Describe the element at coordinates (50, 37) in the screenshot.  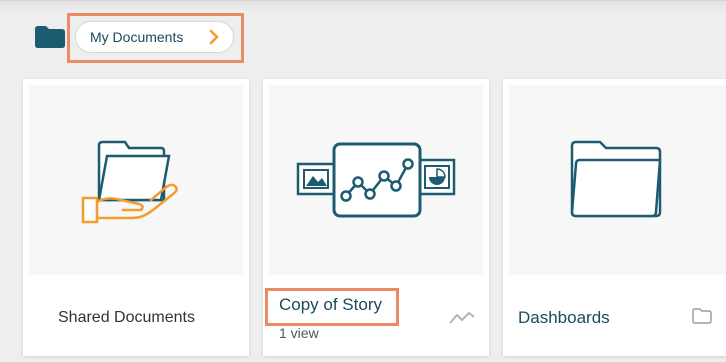
I see `folder-icon` at that location.